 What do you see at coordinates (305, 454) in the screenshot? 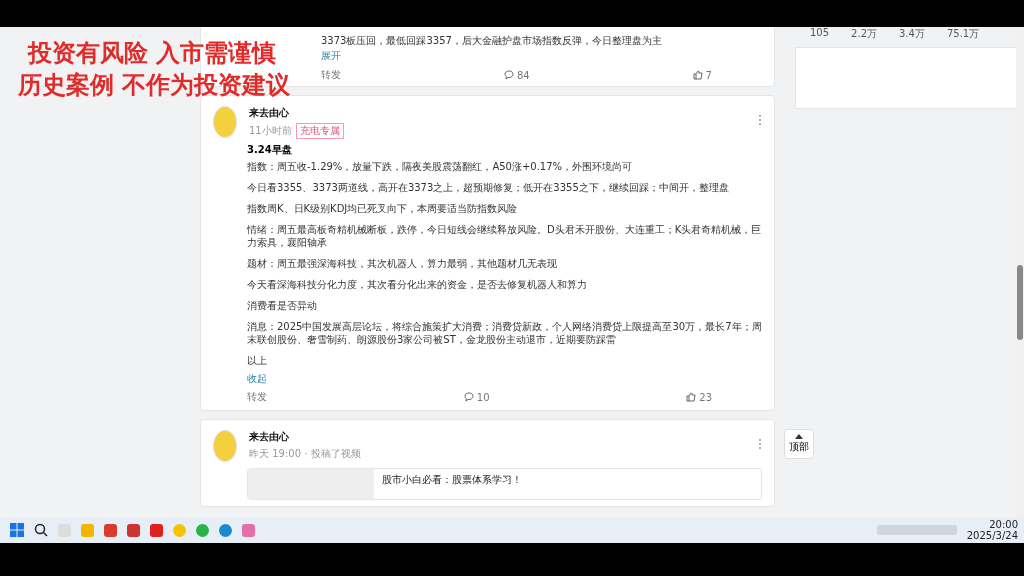
I see `post-time: 昨天 19:00 · 投稿了视频` at bounding box center [305, 454].